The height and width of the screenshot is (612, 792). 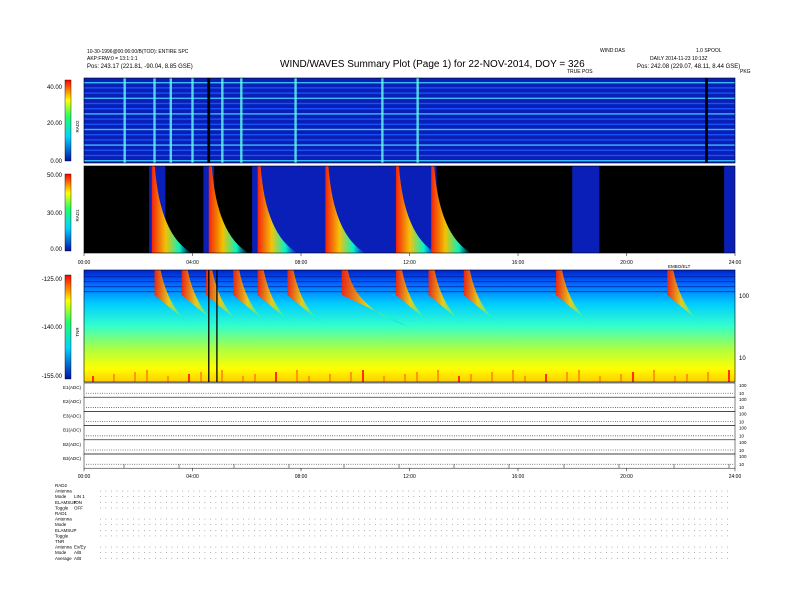 I want to click on rad1-xtick-label: 20:00, so click(x=626, y=263).